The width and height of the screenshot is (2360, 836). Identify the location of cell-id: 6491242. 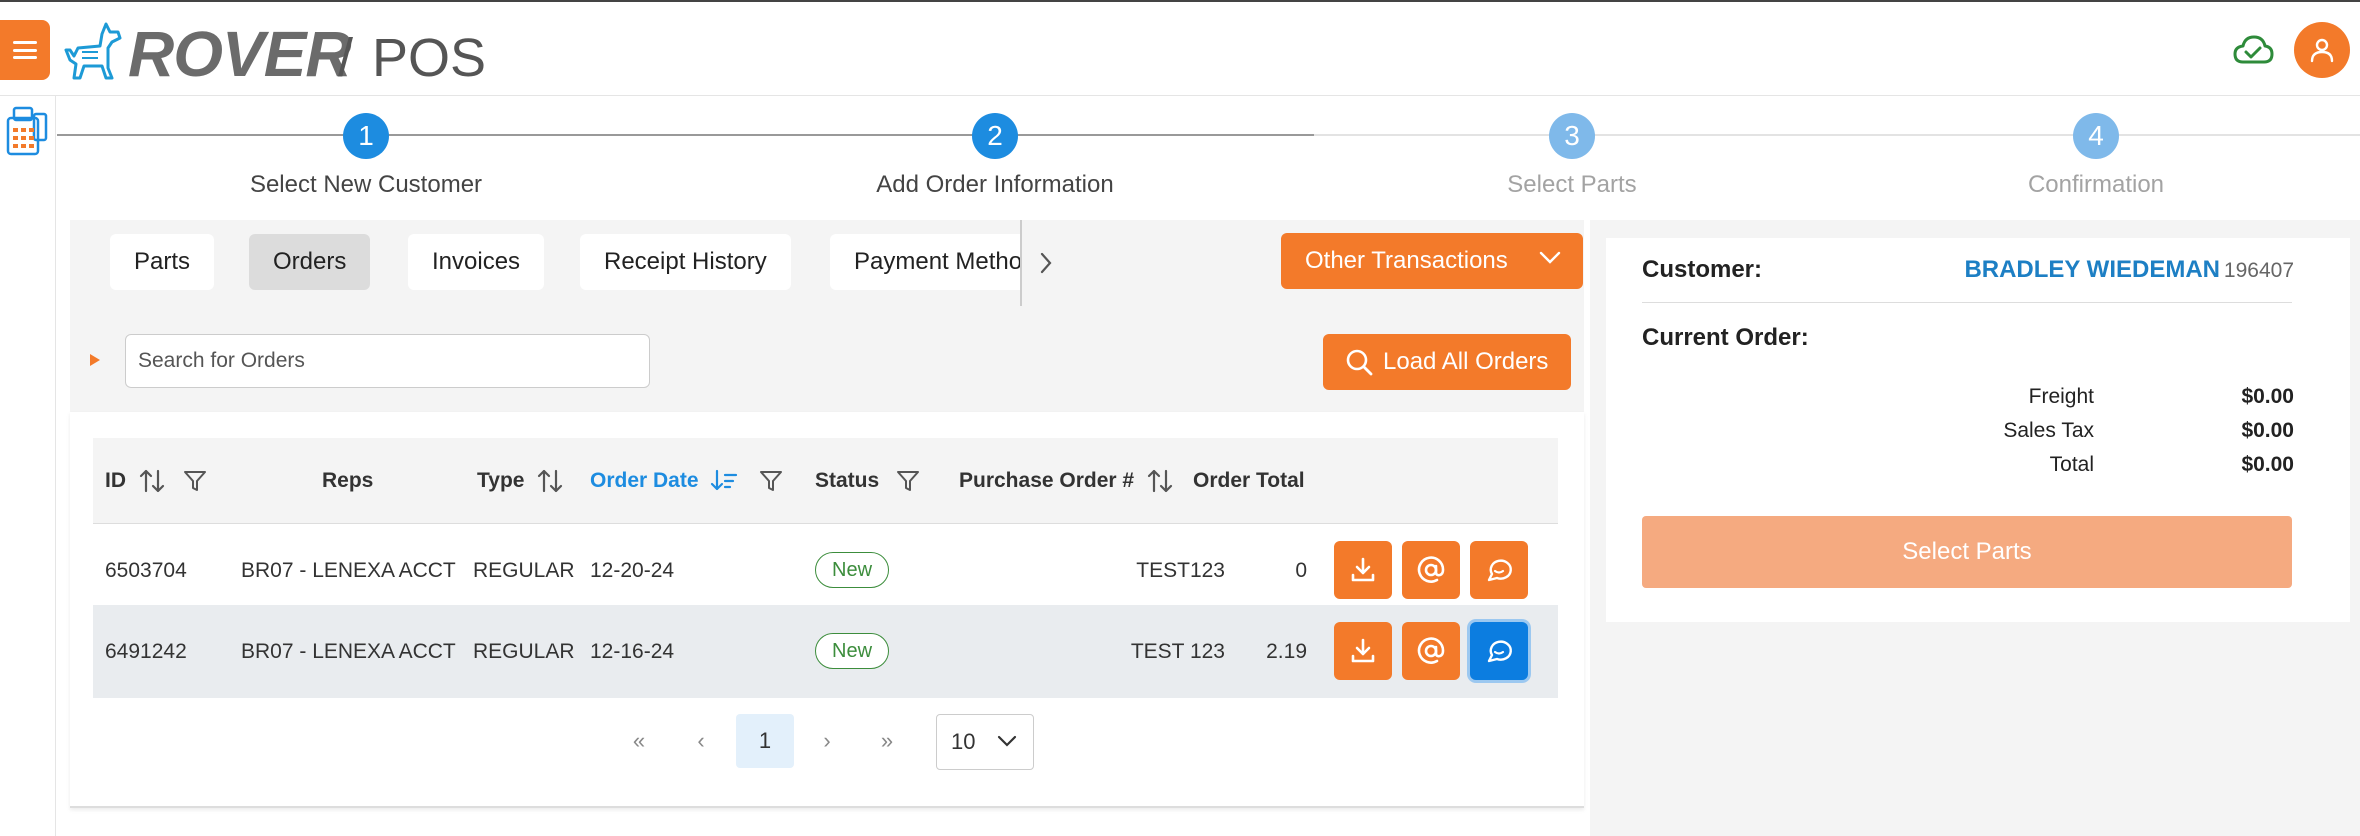
(146, 651).